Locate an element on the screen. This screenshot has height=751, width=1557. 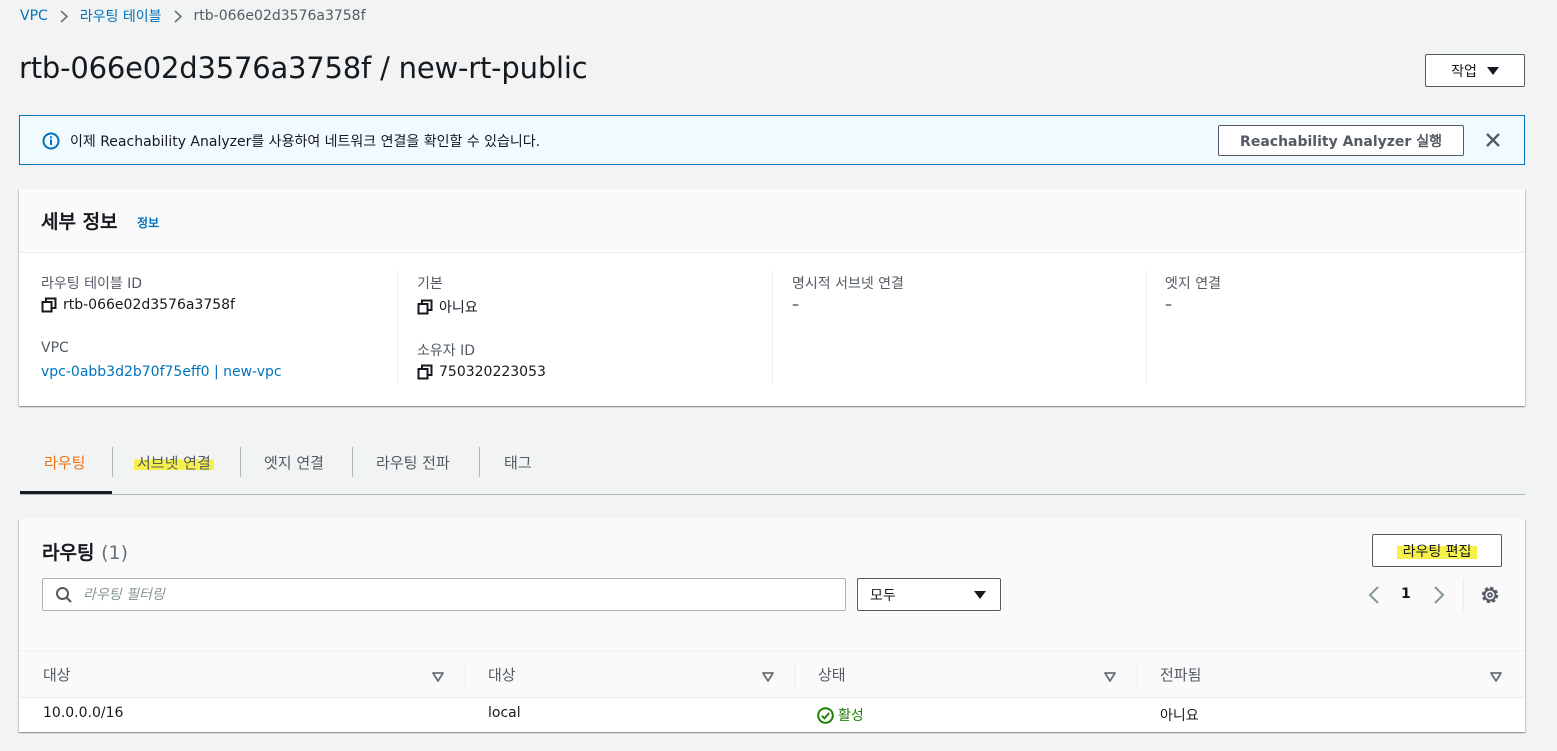
tab-subnet-associations: 서브넷 연결 is located at coordinates (174, 462).